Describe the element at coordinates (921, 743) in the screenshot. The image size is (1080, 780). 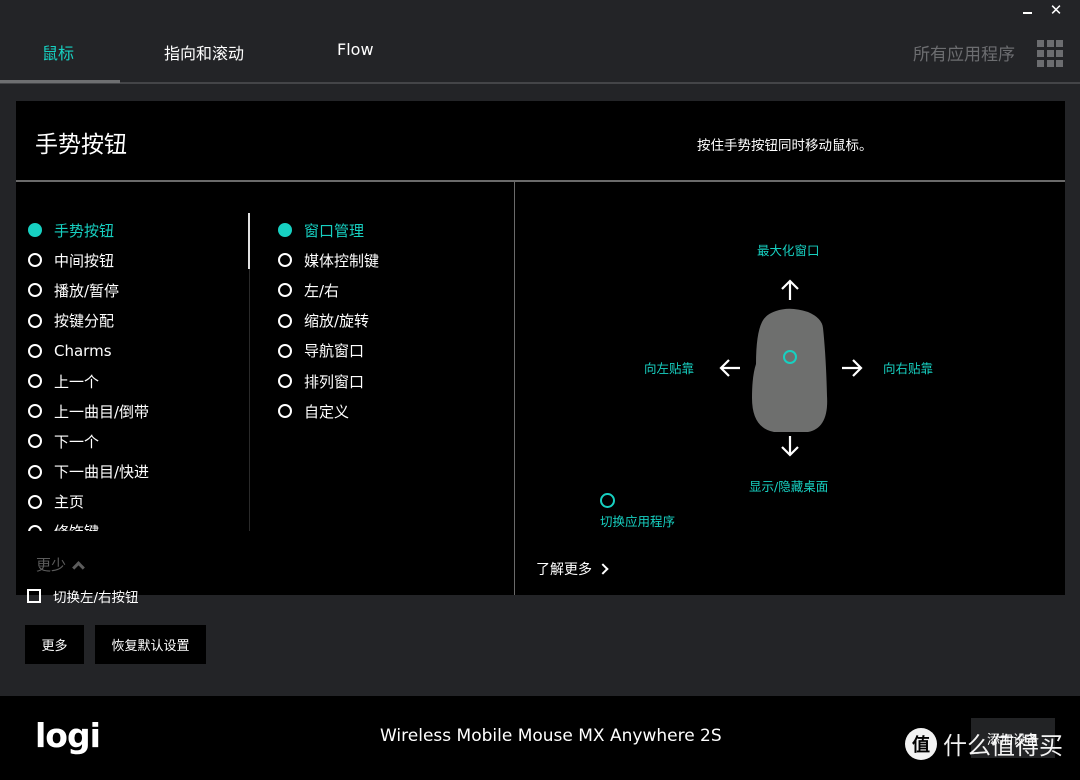
I see `watermark-badge-icon: 值` at that location.